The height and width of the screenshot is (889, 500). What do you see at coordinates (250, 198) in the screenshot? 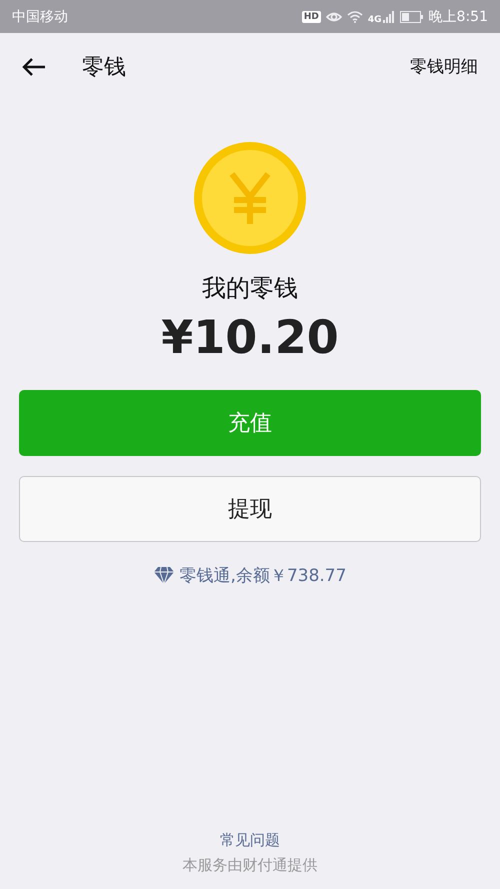
I see `coin-icon` at bounding box center [250, 198].